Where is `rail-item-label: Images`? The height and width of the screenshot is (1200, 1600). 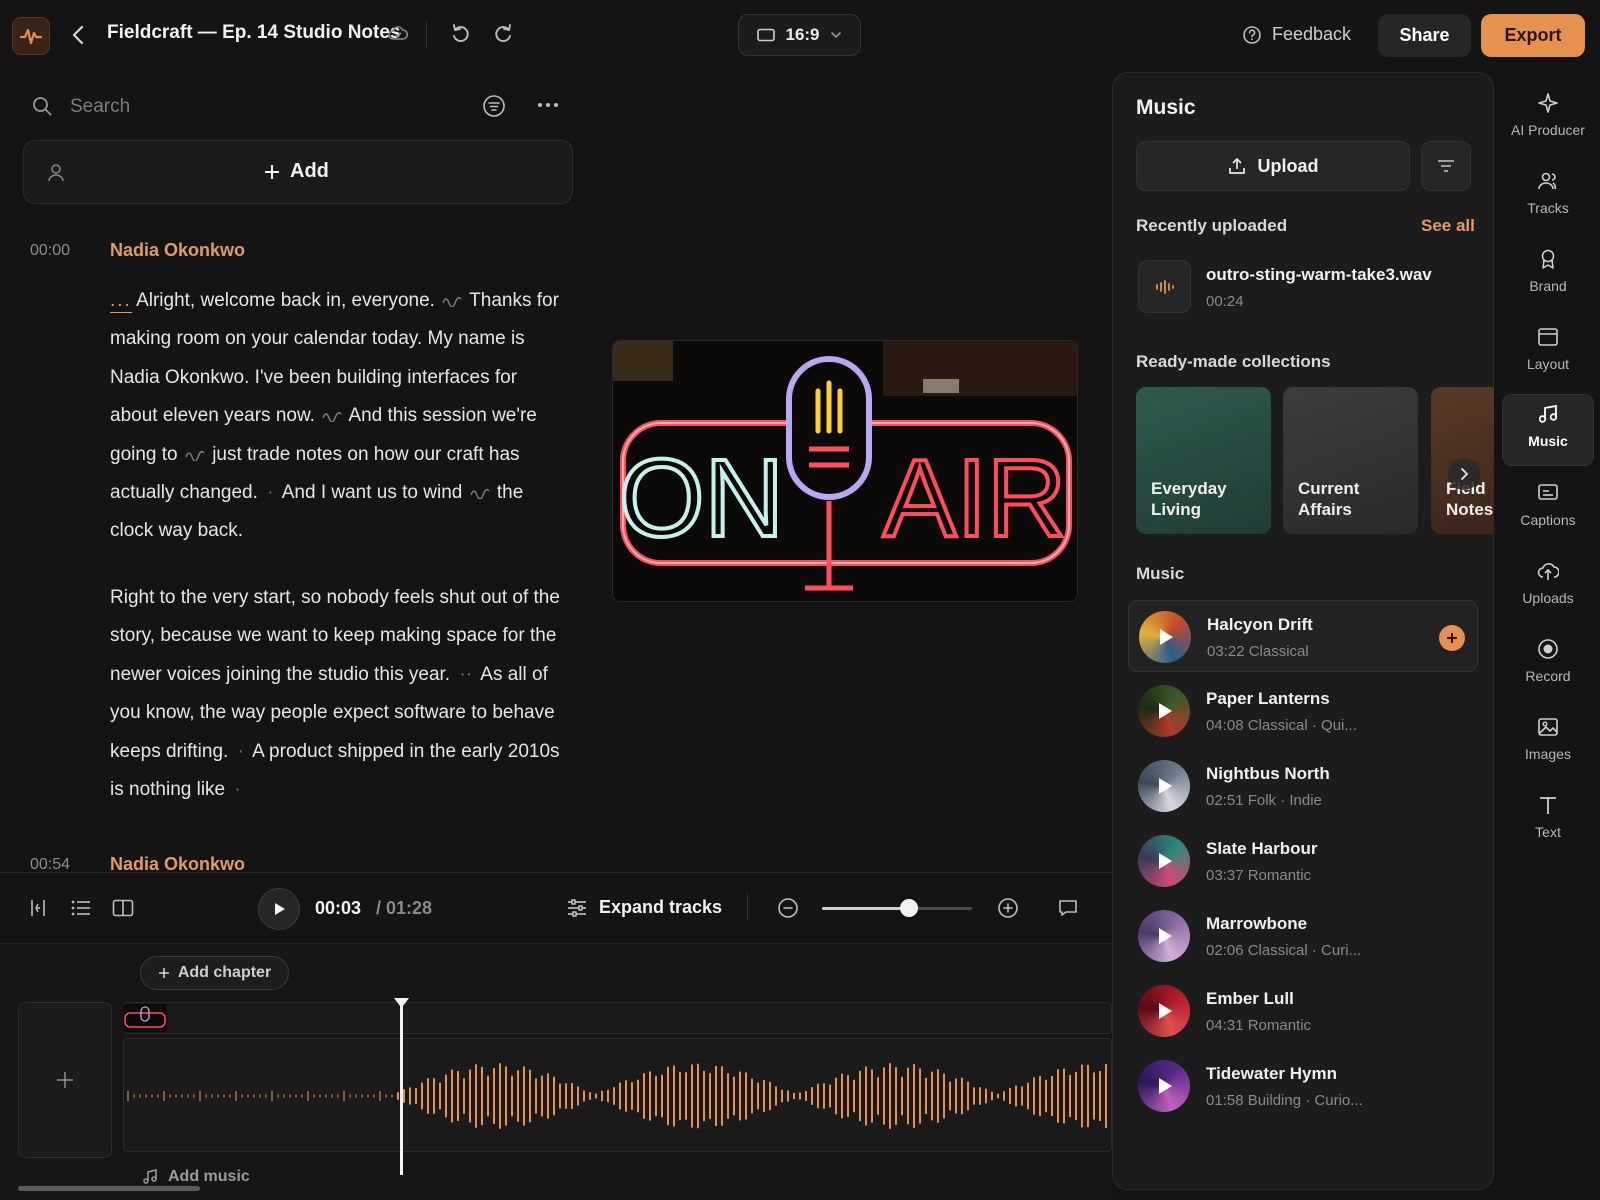 rail-item-label: Images is located at coordinates (1548, 754).